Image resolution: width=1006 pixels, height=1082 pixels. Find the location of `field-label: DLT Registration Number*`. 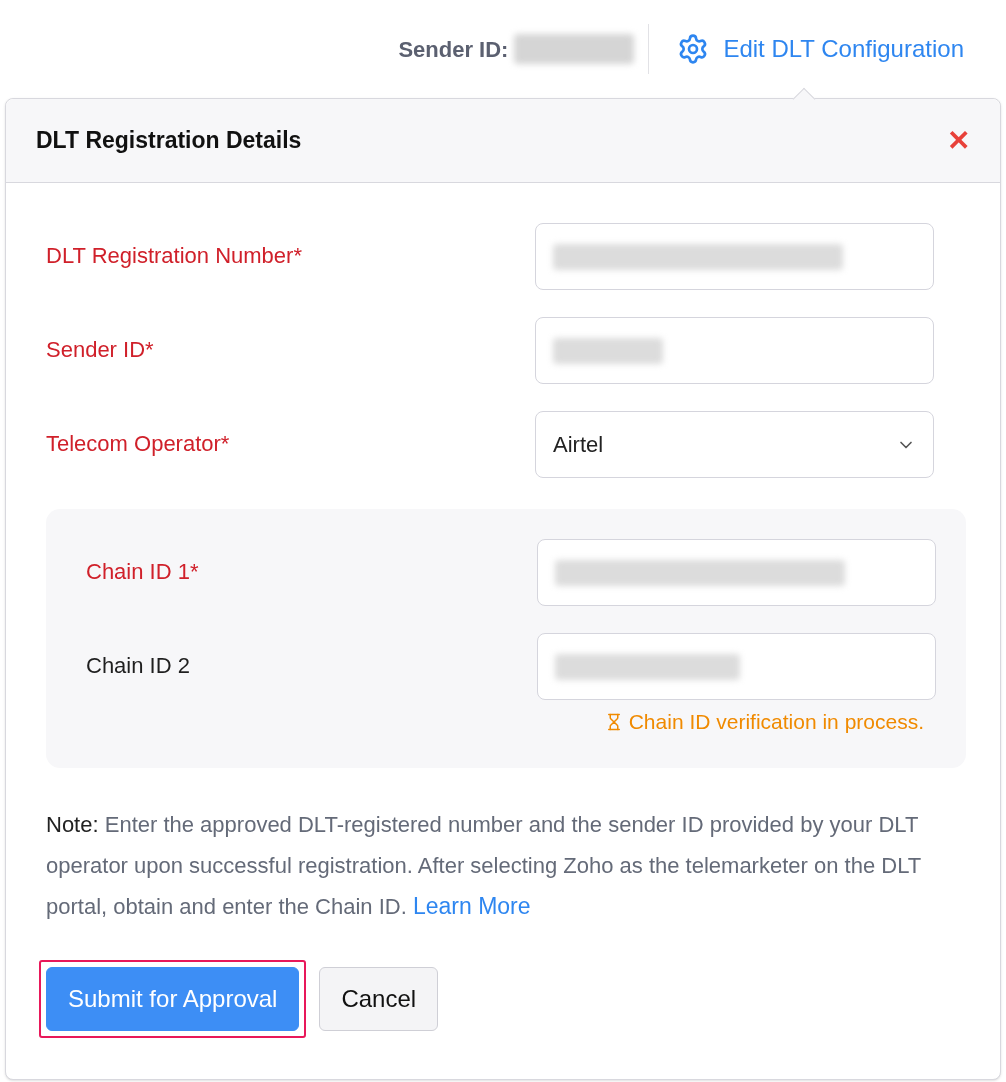

field-label: DLT Registration Number* is located at coordinates (174, 256).